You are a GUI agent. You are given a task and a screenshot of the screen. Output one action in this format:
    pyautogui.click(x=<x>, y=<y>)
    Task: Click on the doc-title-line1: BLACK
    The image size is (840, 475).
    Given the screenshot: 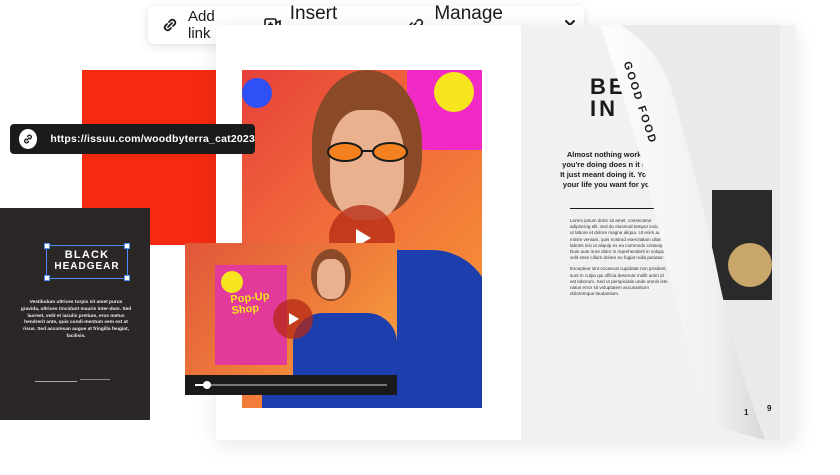 What is the action you would take?
    pyautogui.click(x=87, y=255)
    